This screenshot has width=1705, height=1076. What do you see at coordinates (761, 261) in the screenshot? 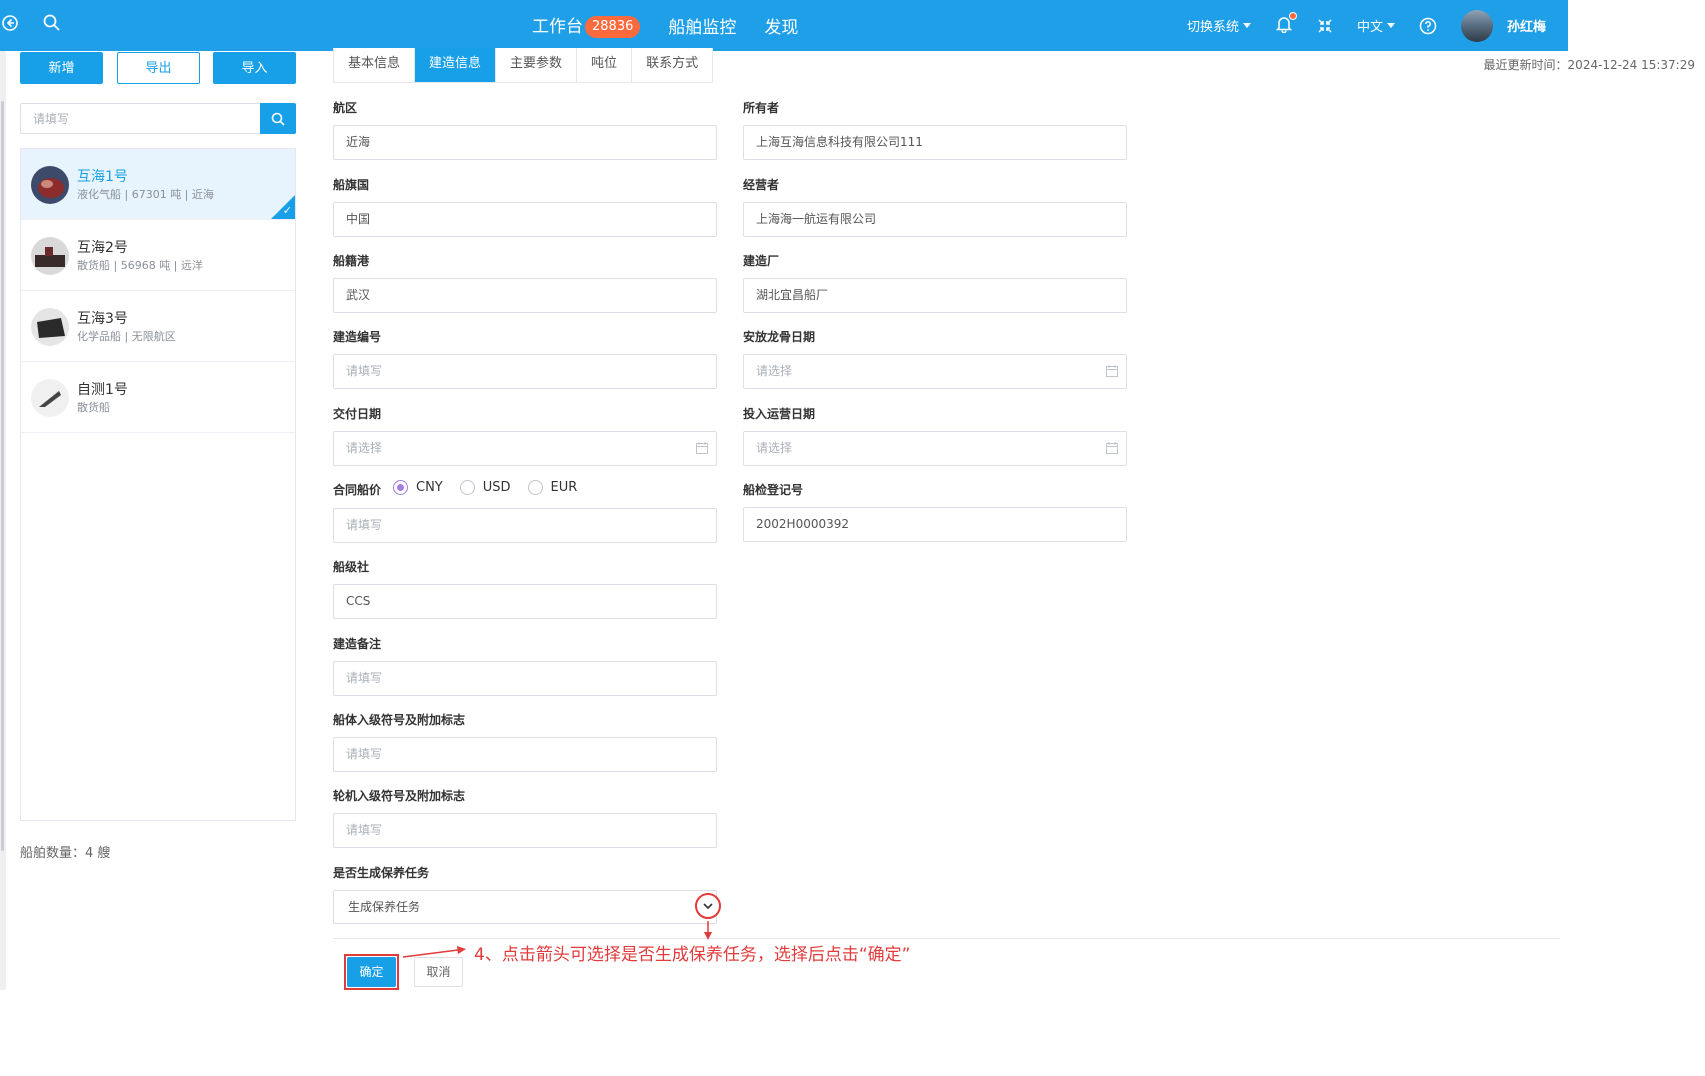
I see `builder-label: 建造厂` at bounding box center [761, 261].